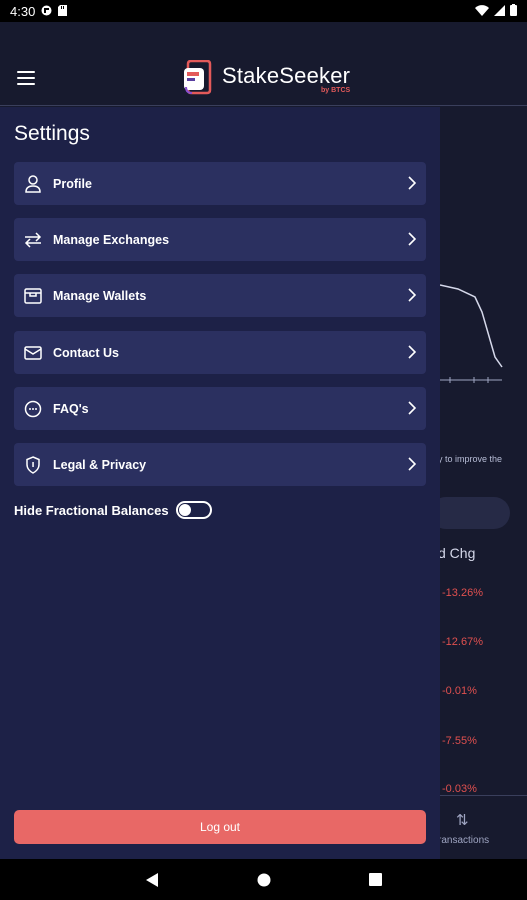  I want to click on background-search-pill, so click(475, 513).